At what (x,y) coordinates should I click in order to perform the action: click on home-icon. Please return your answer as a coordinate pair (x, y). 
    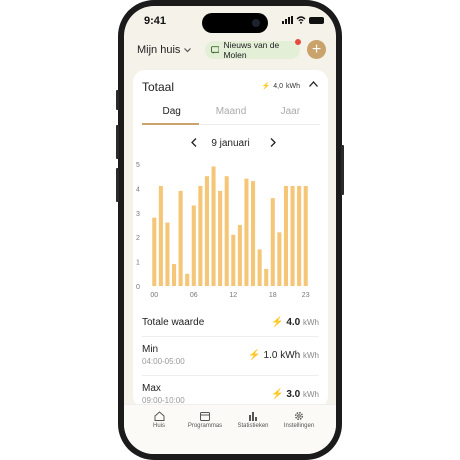
    Looking at the image, I should click on (159, 416).